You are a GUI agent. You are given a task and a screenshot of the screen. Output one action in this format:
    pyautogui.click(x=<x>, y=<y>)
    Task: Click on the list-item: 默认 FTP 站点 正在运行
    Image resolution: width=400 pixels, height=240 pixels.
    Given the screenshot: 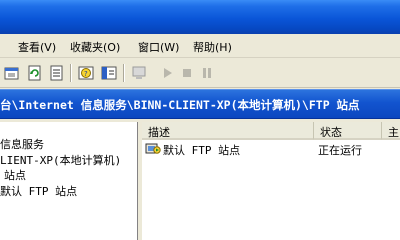 What is the action you would take?
    pyautogui.click(x=271, y=148)
    